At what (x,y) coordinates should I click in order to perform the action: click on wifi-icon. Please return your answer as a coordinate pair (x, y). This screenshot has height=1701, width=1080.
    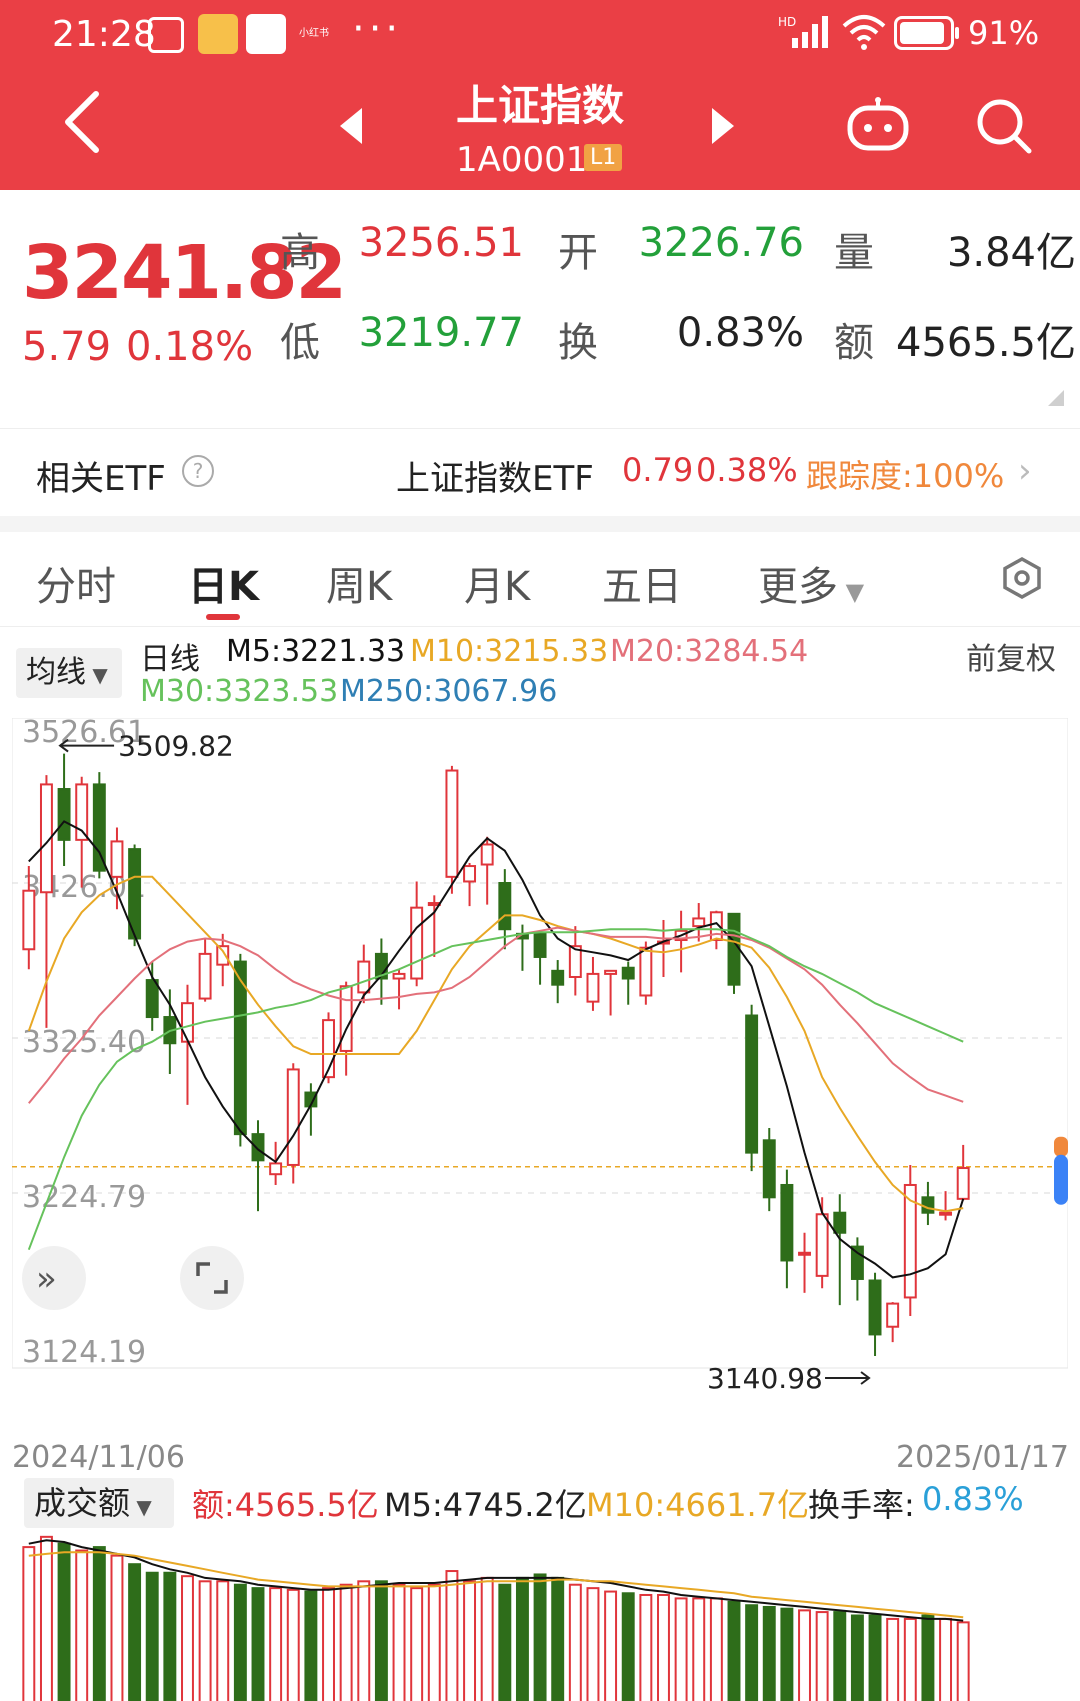
    Looking at the image, I should click on (864, 34).